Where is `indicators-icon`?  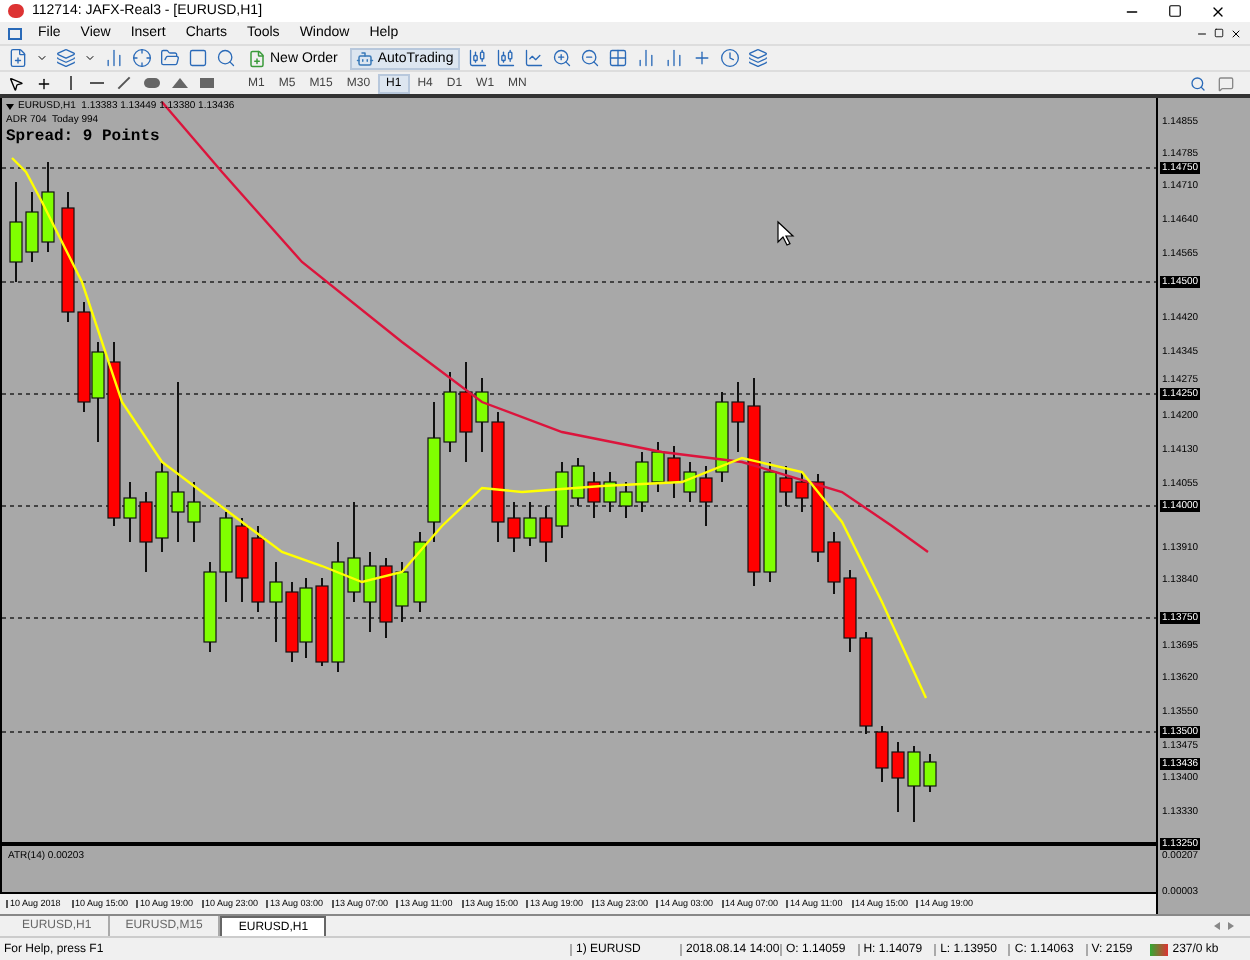 indicators-icon is located at coordinates (701, 58).